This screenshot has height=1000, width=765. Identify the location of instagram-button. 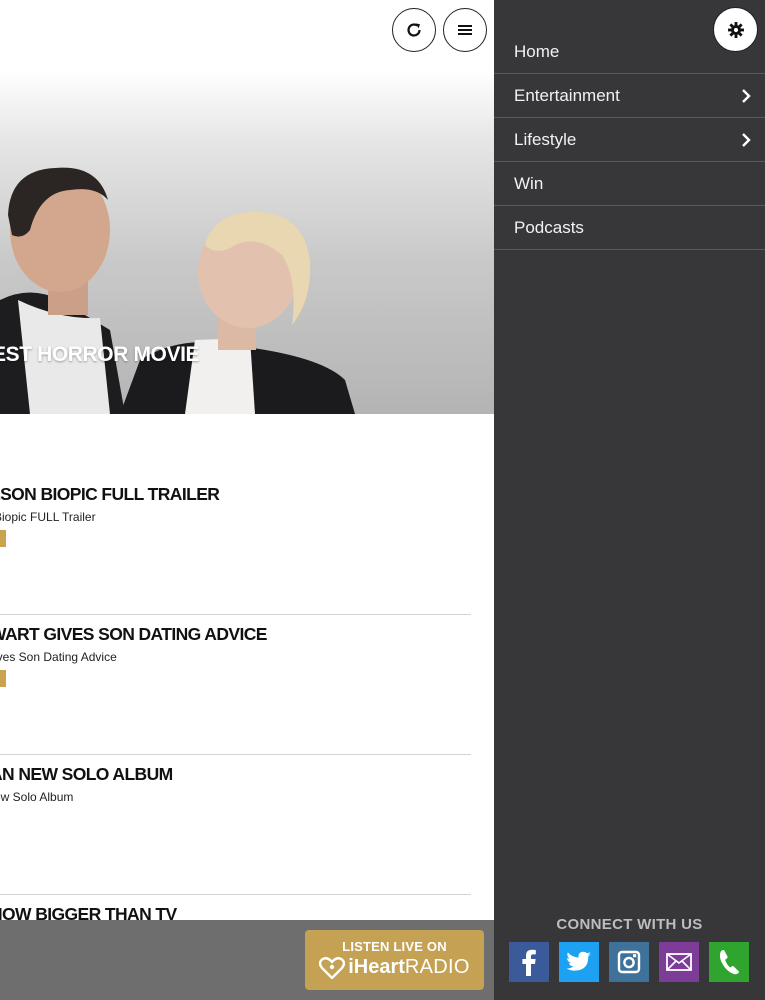
(629, 962).